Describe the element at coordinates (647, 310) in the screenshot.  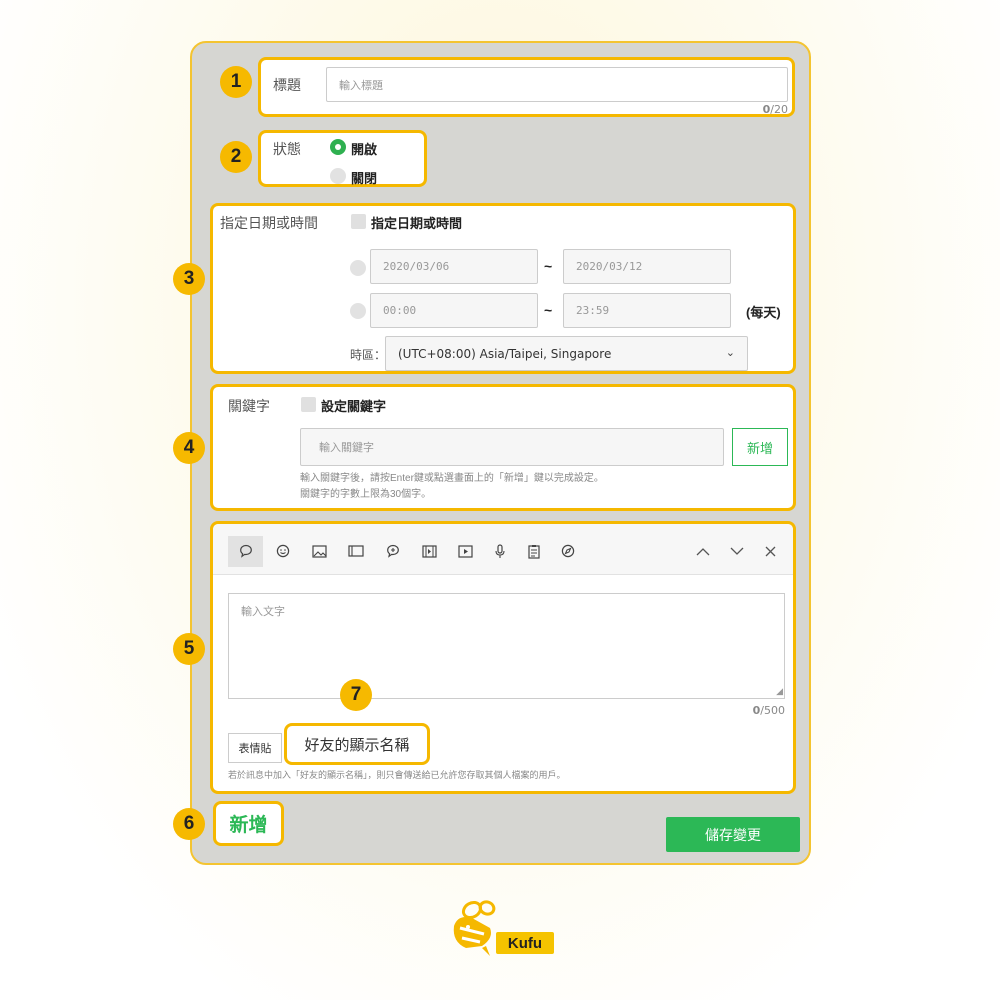
I see `time-end-input: 23:59` at that location.